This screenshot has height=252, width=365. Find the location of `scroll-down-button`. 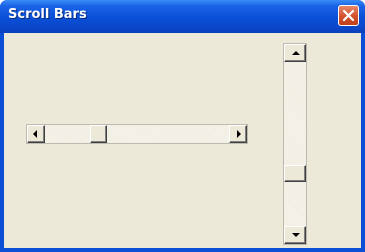

scroll-down-button is located at coordinates (295, 235).